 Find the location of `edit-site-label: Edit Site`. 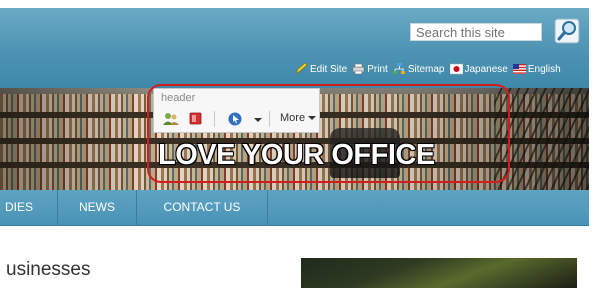

edit-site-label: Edit Site is located at coordinates (329, 69).